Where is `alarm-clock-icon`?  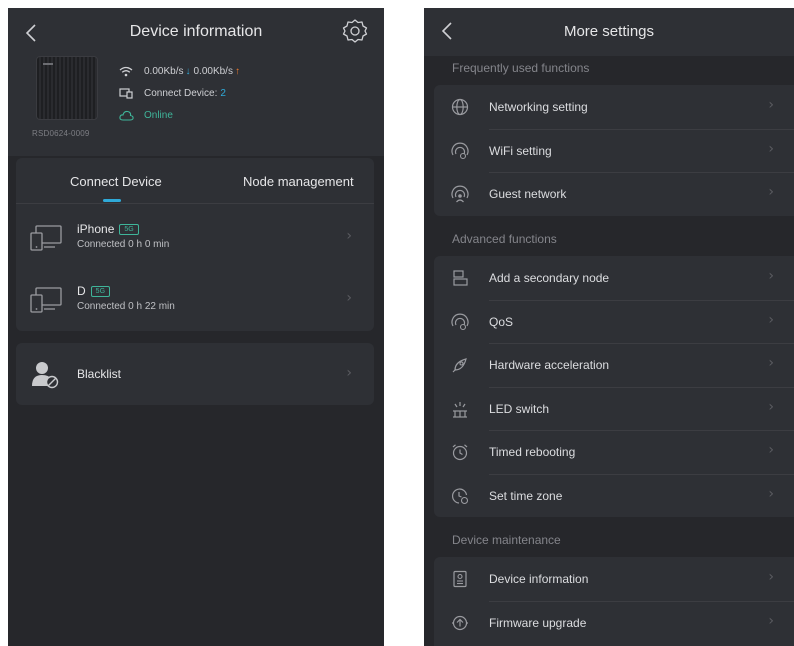
alarm-clock-icon is located at coordinates (460, 452).